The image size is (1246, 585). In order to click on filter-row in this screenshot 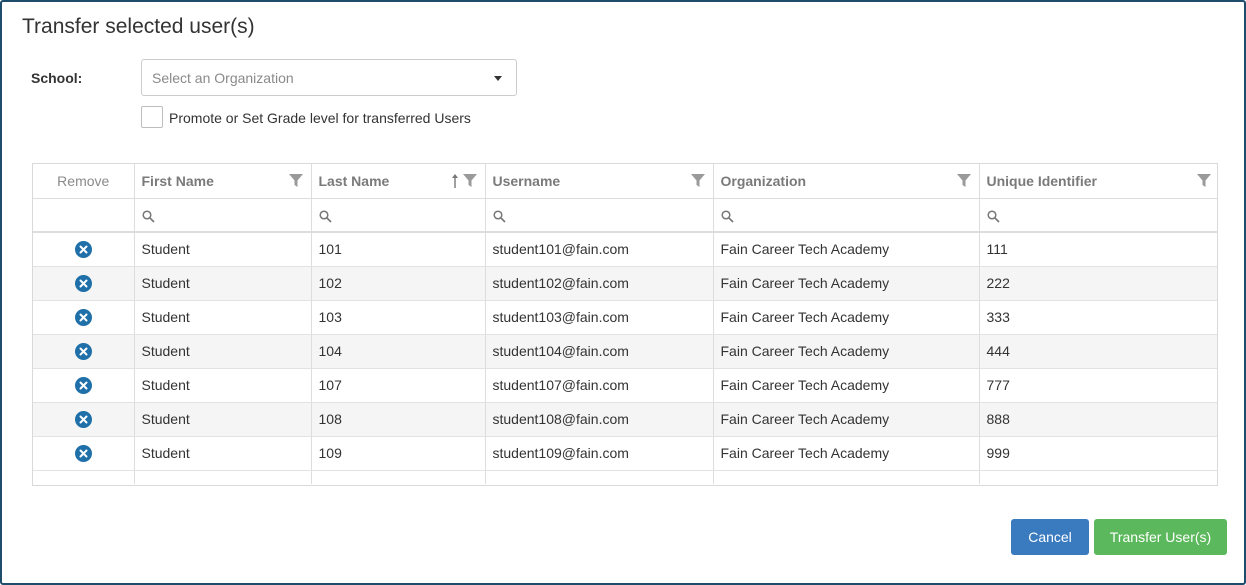, I will do `click(625, 215)`.